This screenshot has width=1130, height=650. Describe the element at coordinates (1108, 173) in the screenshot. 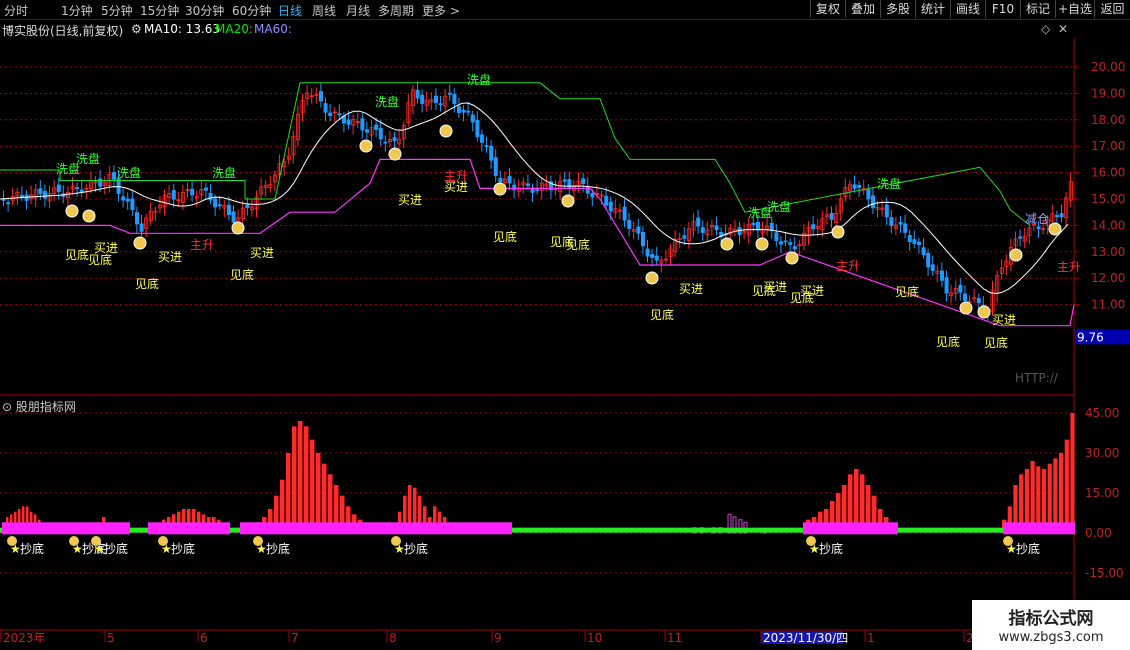

I see `price-tick-label: 16.00` at that location.